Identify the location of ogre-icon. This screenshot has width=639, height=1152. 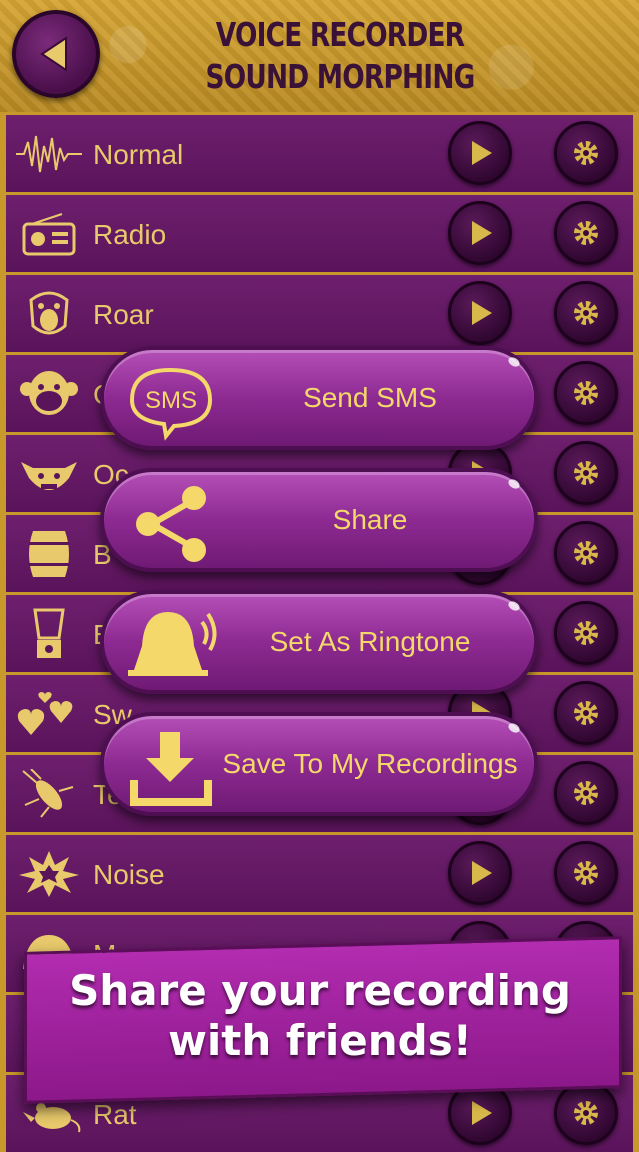
(49, 474).